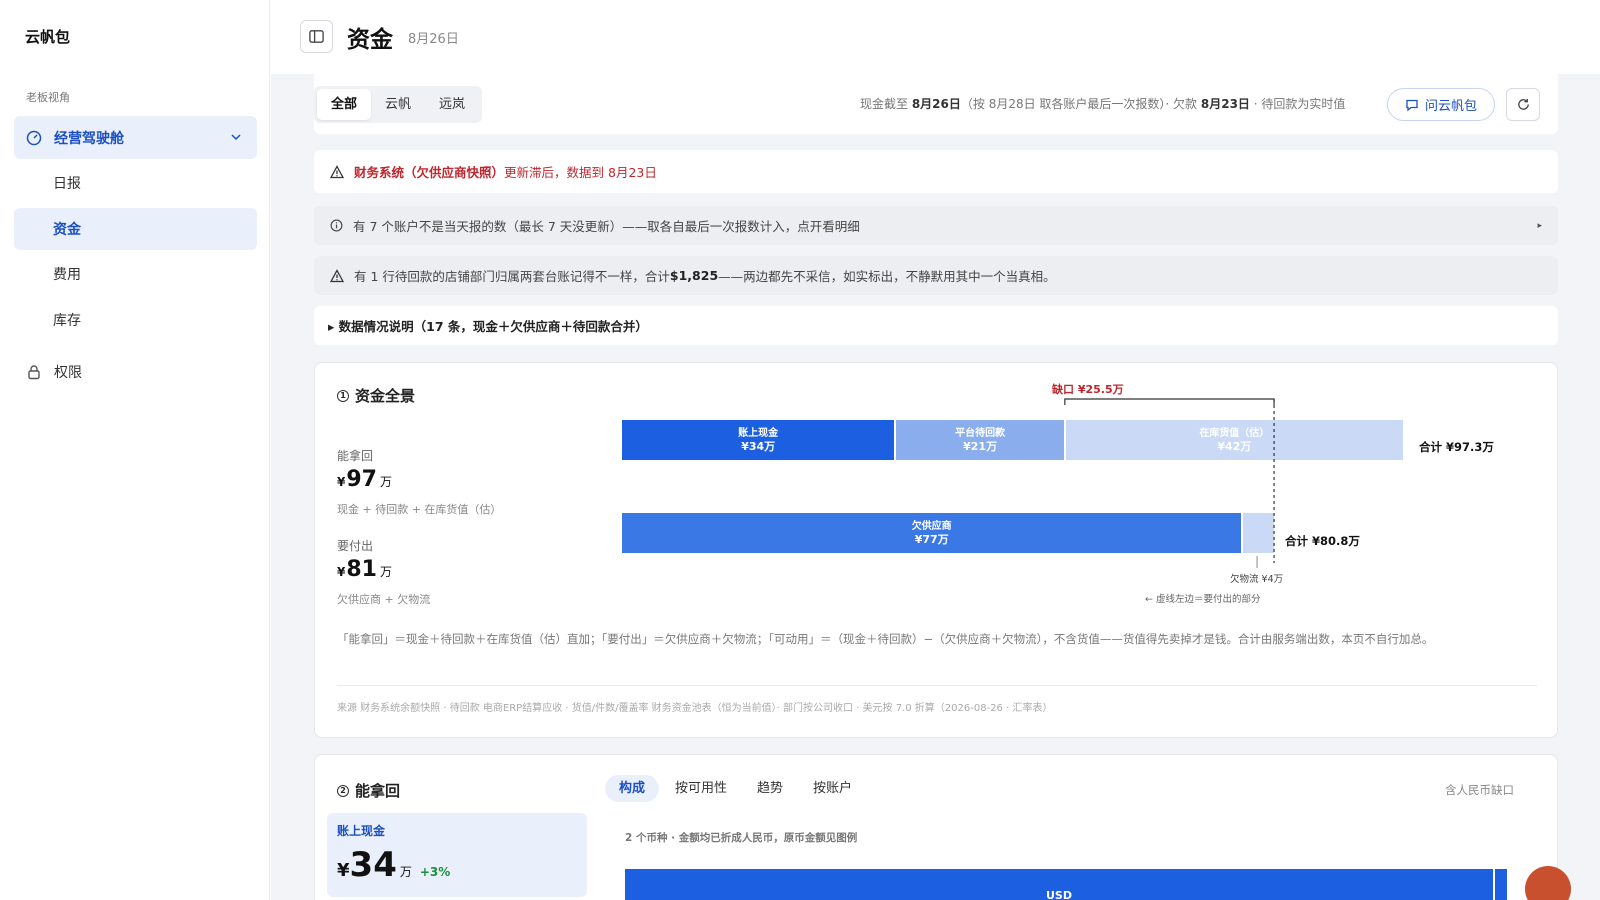 This screenshot has height=900, width=1600. Describe the element at coordinates (980, 446) in the screenshot. I see `bar-segment-value: ¥21万` at that location.